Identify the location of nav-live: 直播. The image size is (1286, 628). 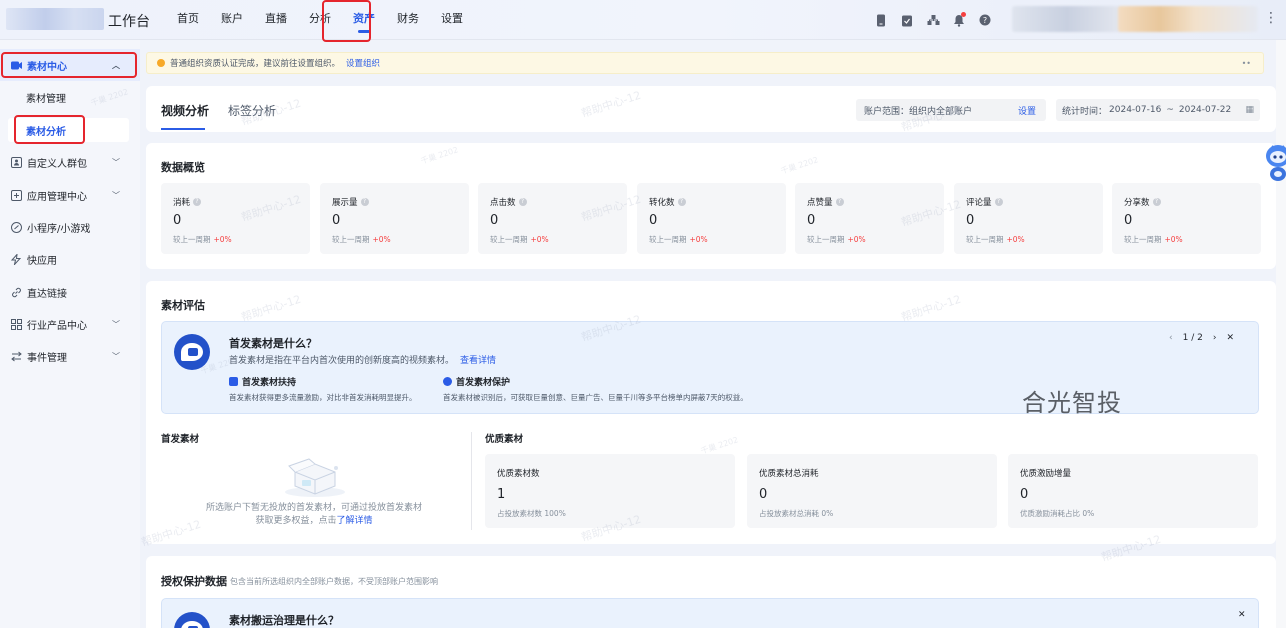
(276, 20).